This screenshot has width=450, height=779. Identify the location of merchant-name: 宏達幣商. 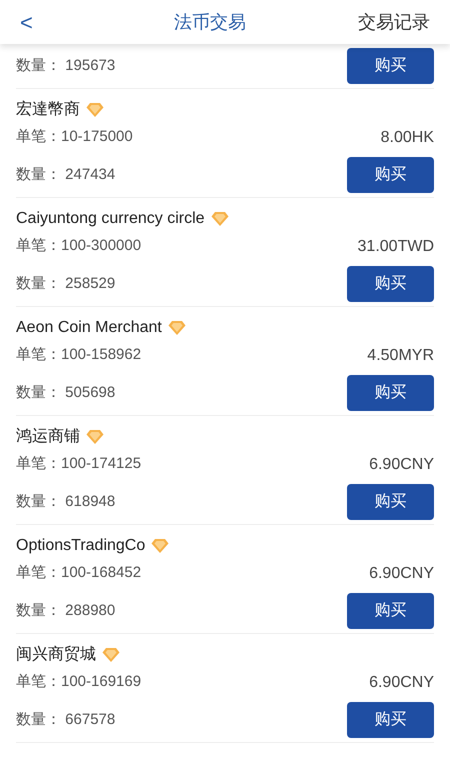
(48, 110).